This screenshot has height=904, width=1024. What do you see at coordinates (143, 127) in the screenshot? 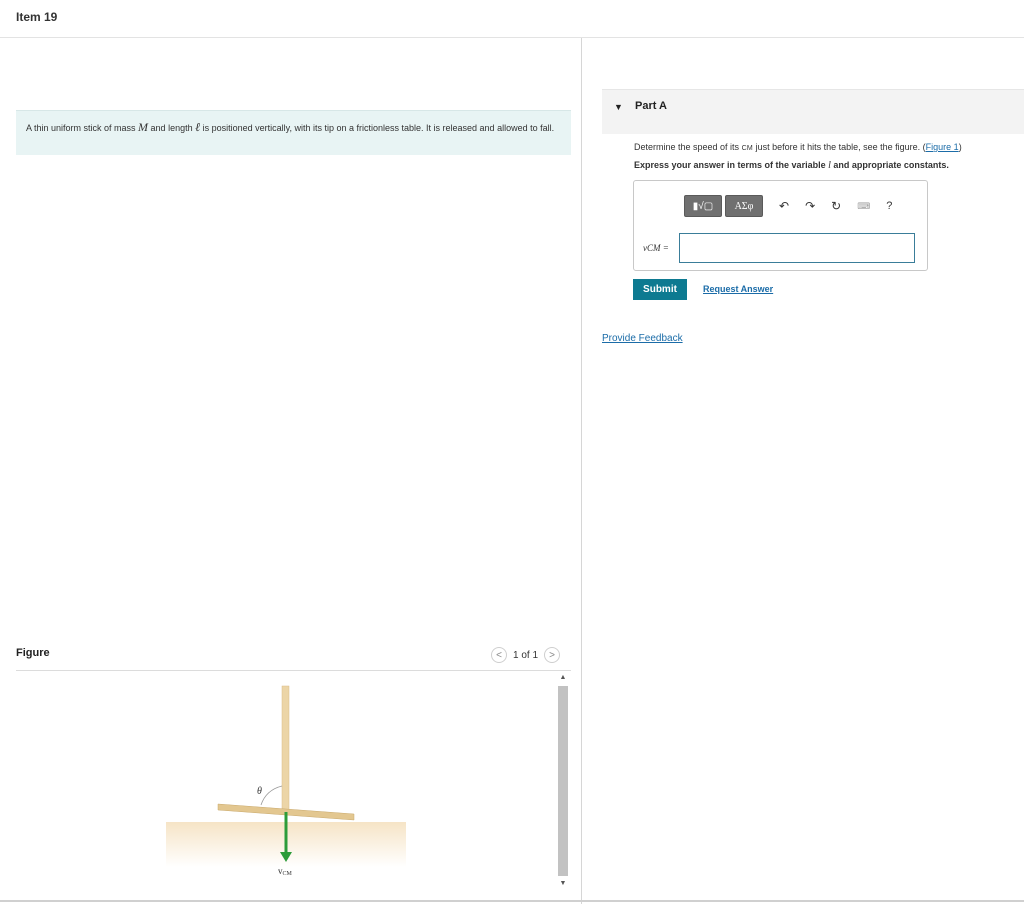
I see `mass-variable: M` at bounding box center [143, 127].